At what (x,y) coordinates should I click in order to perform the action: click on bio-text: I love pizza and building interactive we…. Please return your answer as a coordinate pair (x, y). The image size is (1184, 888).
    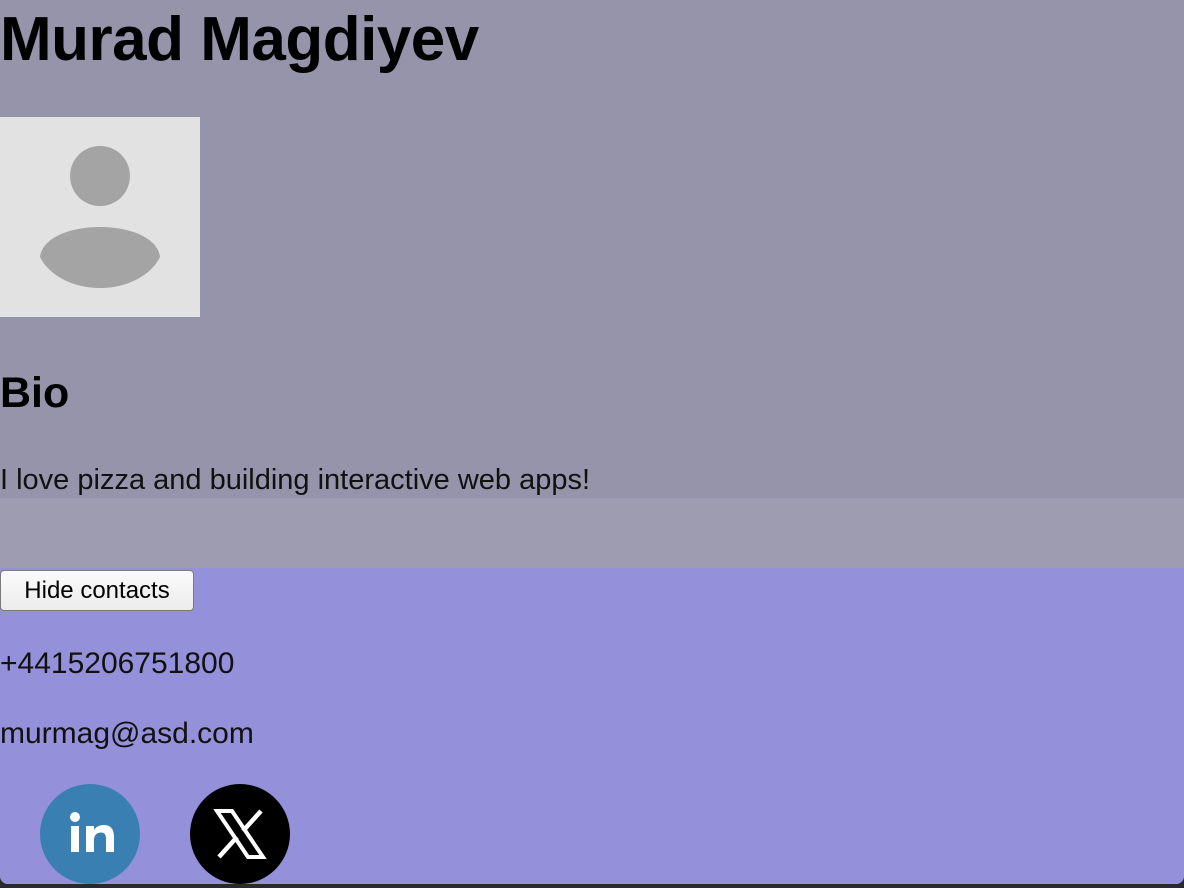
    Looking at the image, I should click on (295, 480).